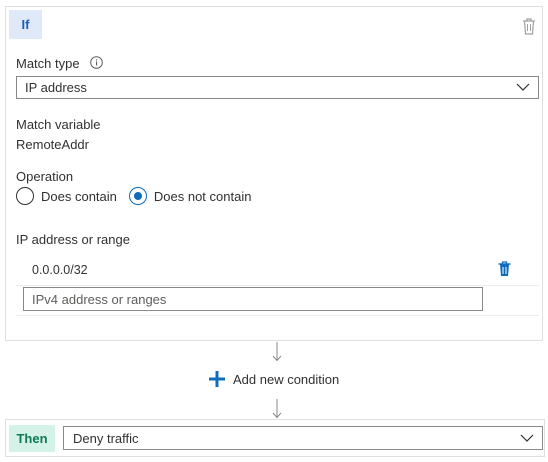 The width and height of the screenshot is (548, 462). What do you see at coordinates (217, 379) in the screenshot?
I see `plus-icon` at bounding box center [217, 379].